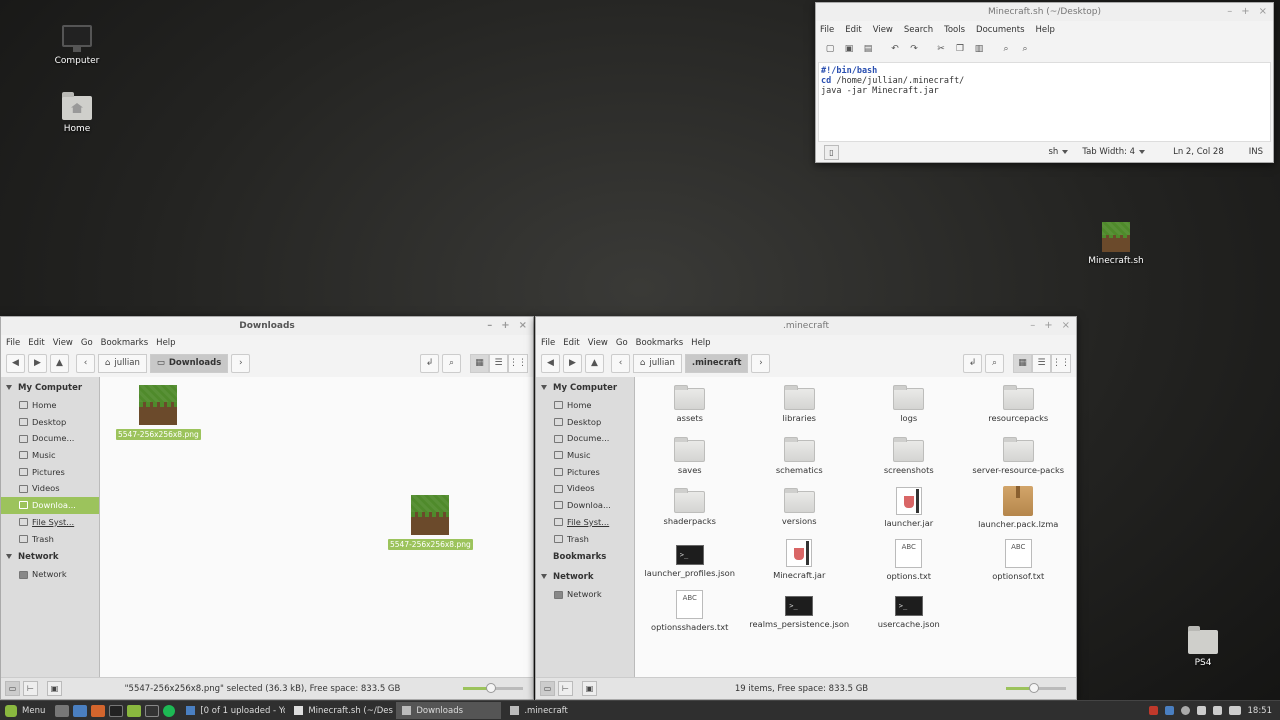 This screenshot has height=720, width=1280. Describe the element at coordinates (572, 363) in the screenshot. I see `forward-button: ▶` at that location.